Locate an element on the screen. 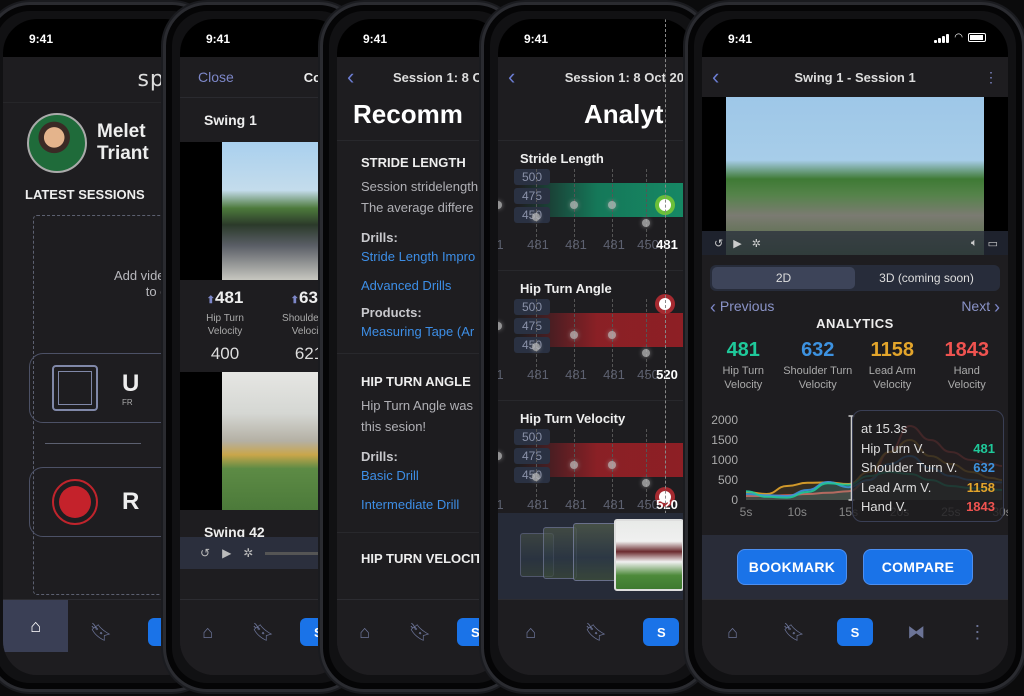  swing-pager: ‹ Previous Next › is located at coordinates (855, 304).